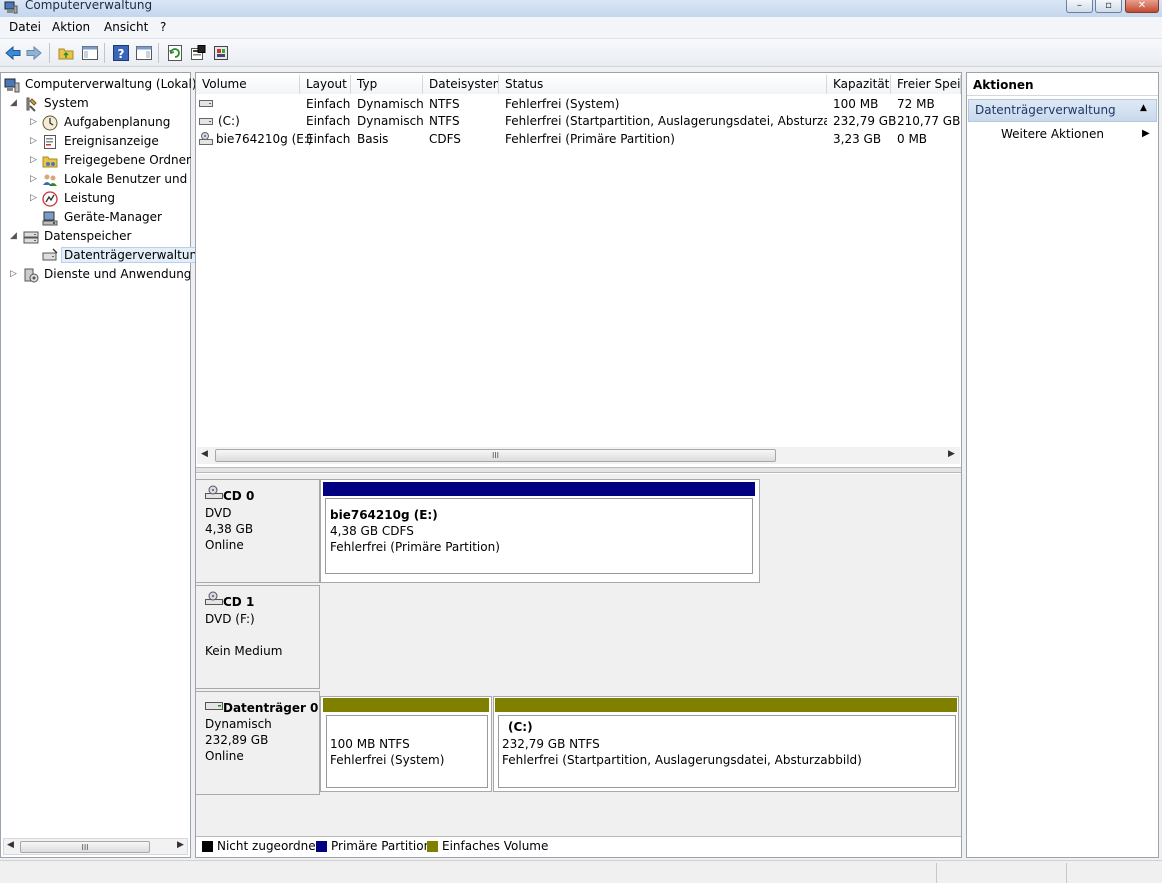  Describe the element at coordinates (264, 139) in the screenshot. I see `cell-volume: bie764210g (E:)` at that location.